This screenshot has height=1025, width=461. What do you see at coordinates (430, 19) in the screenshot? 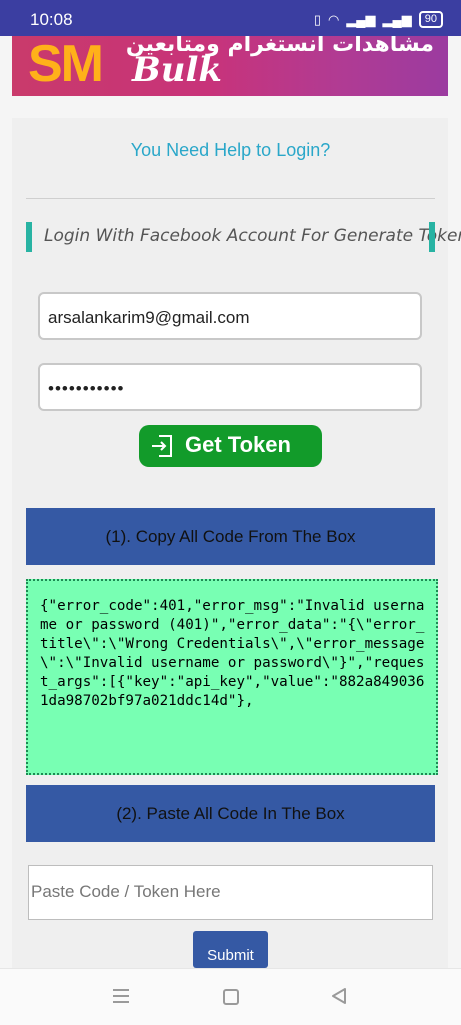
I see `battery-icon: 90` at bounding box center [430, 19].